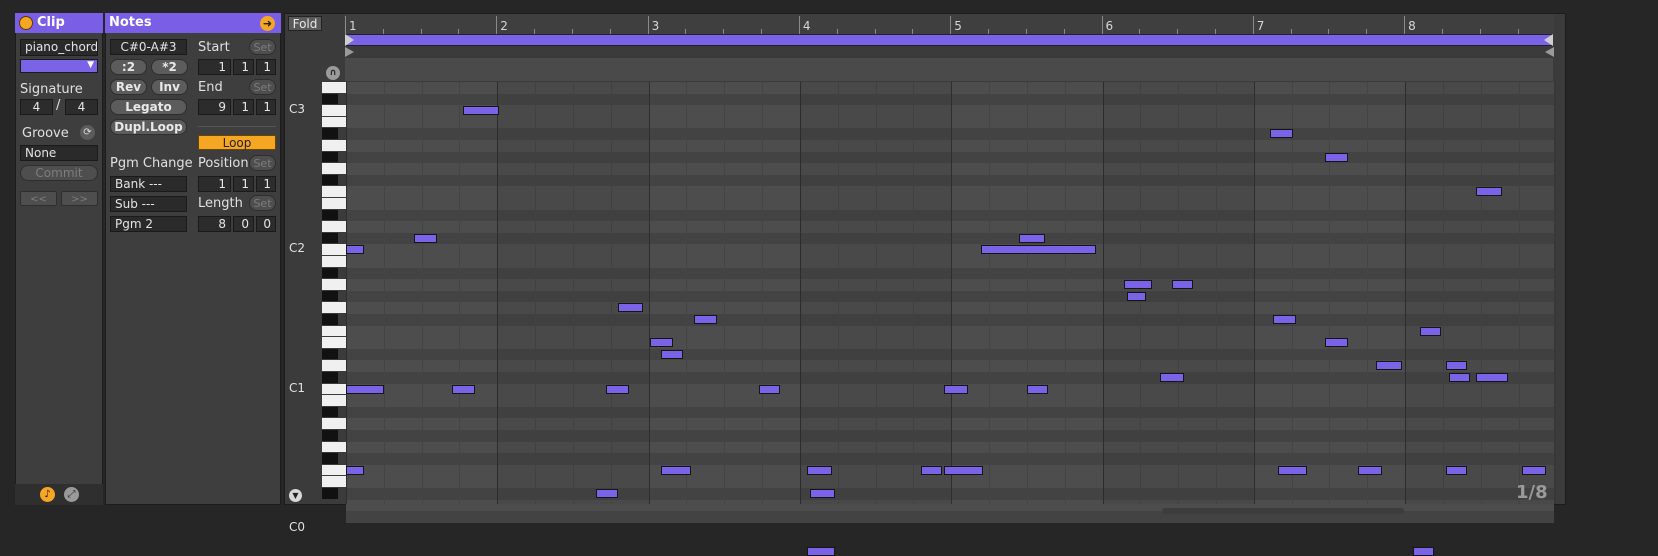  What do you see at coordinates (266, 107) in the screenshot?
I see `end-sixteenth: 1` at bounding box center [266, 107].